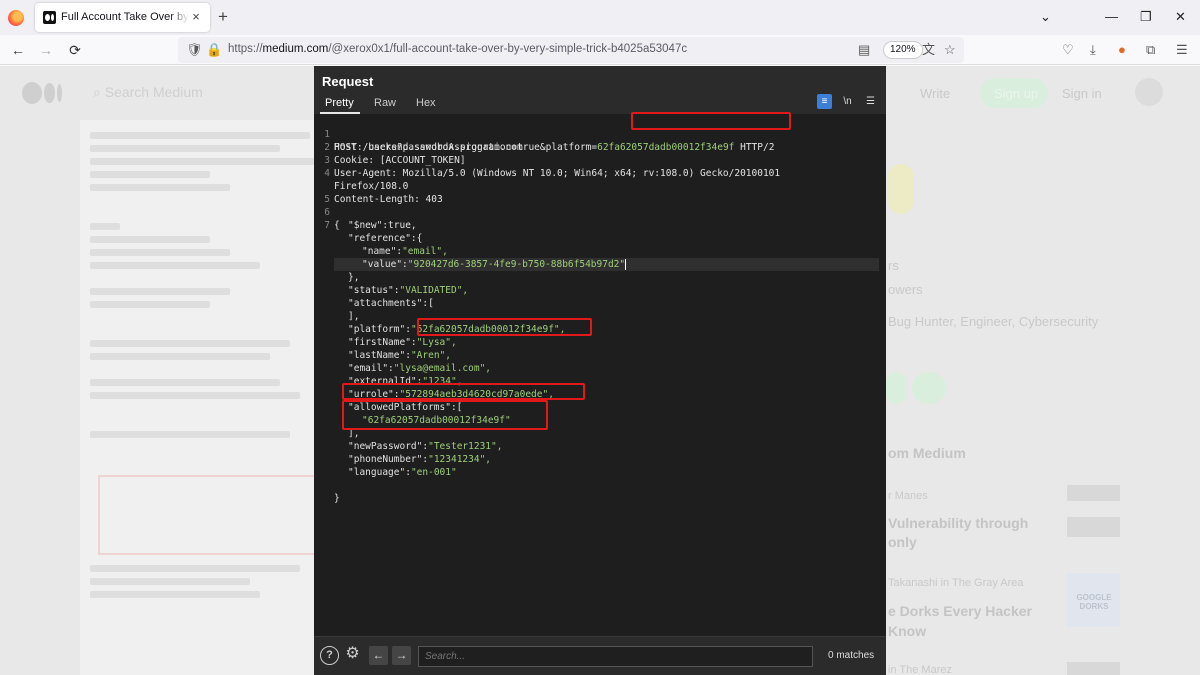 This screenshot has height=675, width=1200. Describe the element at coordinates (1093, 493) in the screenshot. I see `story1-thumb` at that location.